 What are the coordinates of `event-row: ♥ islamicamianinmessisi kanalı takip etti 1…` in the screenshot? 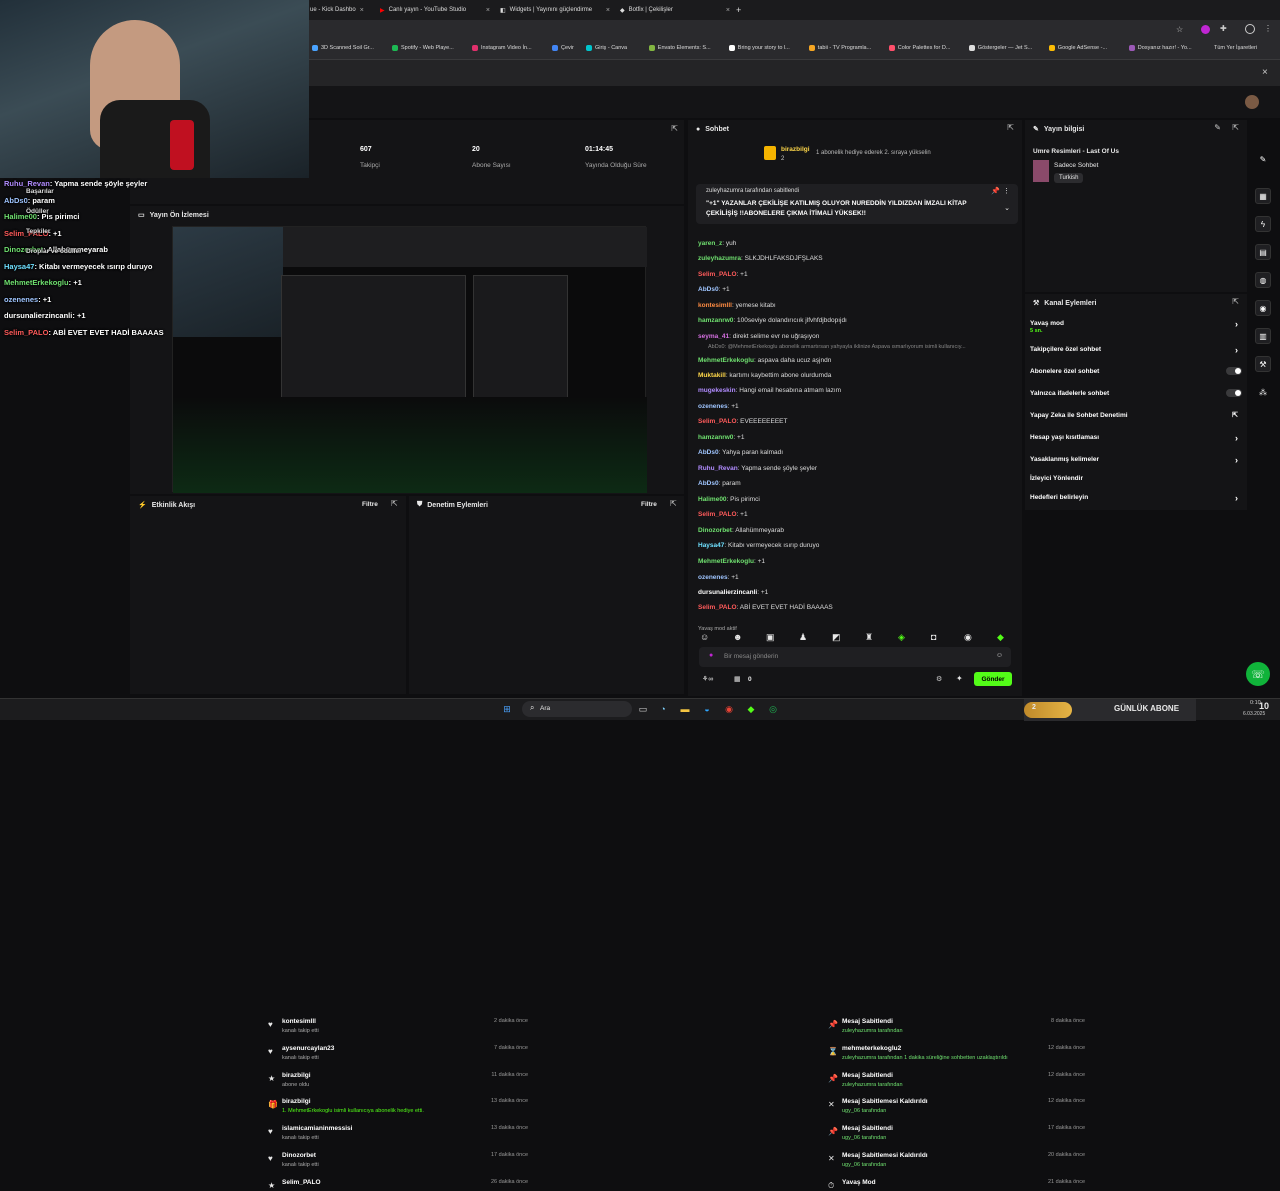 It's located at (398, 1133).